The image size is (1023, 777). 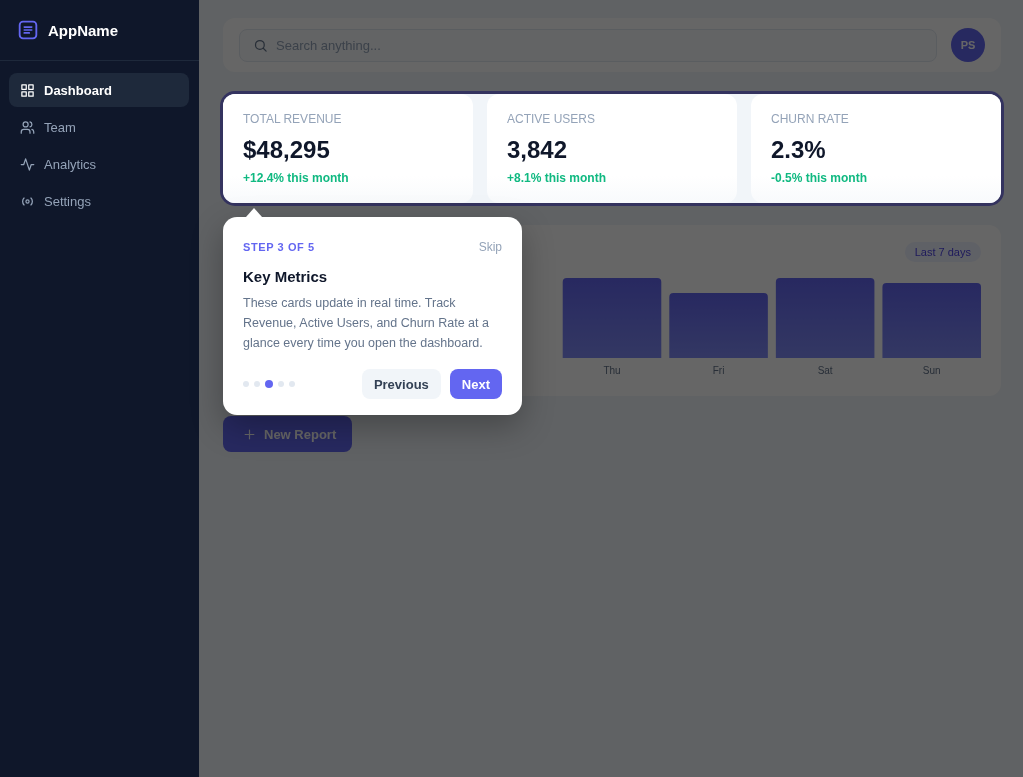 I want to click on nav-item: Dashboard, so click(x=99, y=90).